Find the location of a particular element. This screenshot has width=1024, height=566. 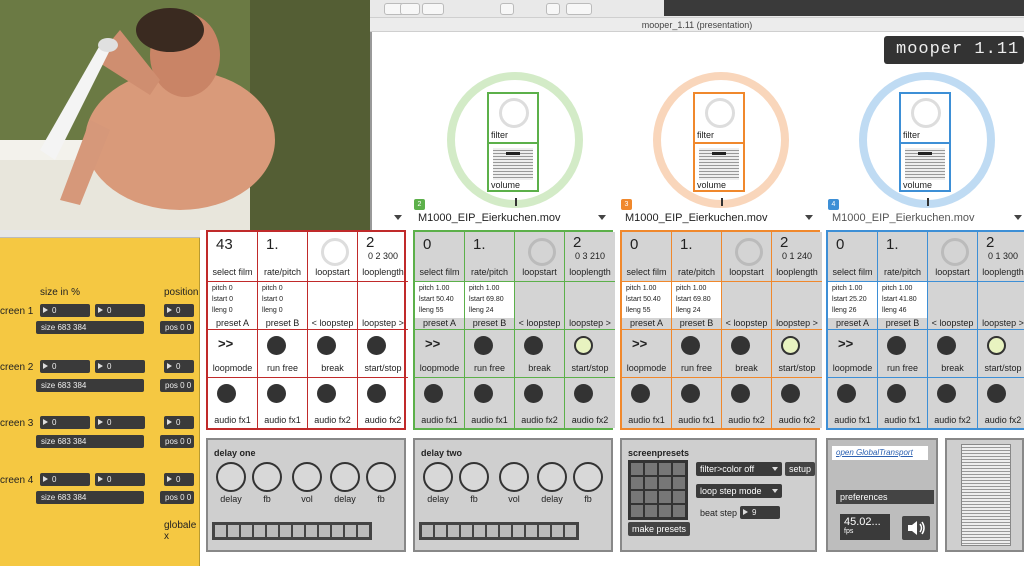

looplength-cell: 20 1 300 looplength is located at coordinates (1001, 257).